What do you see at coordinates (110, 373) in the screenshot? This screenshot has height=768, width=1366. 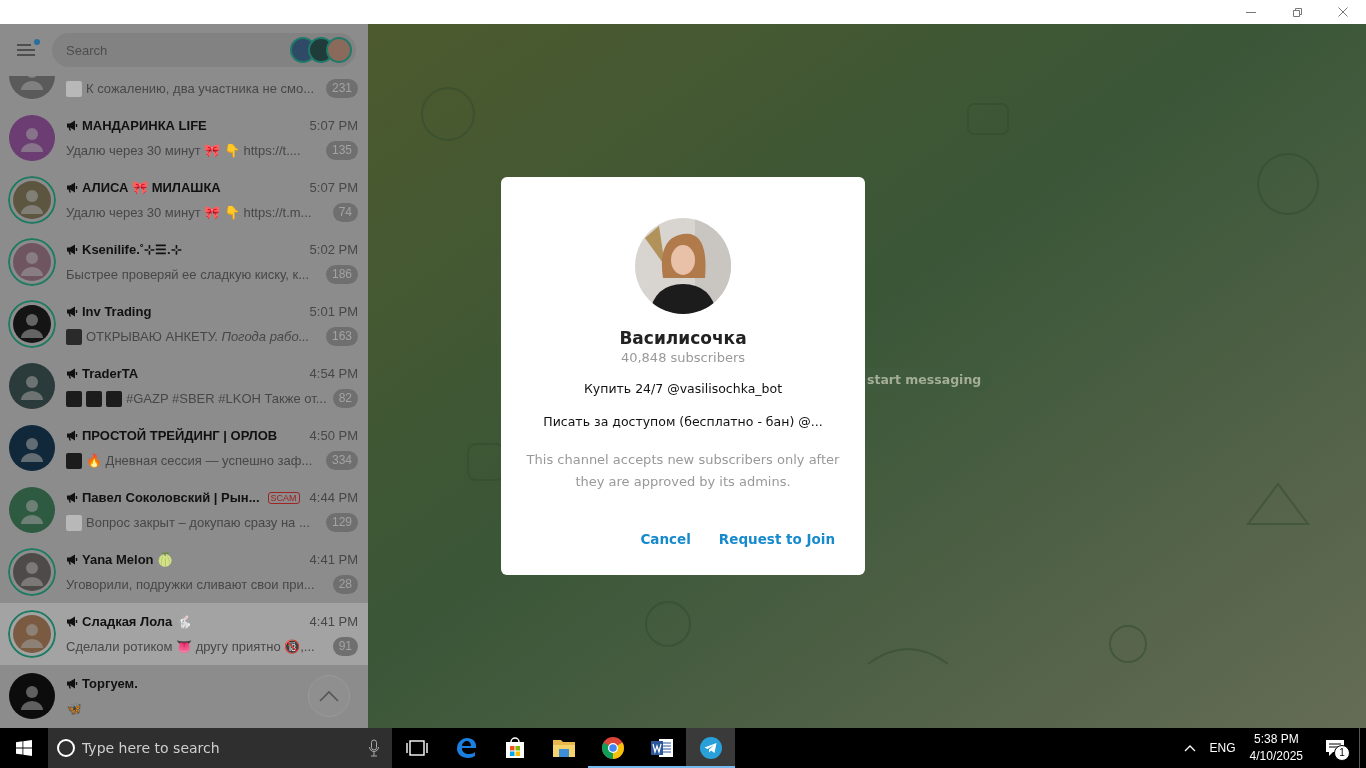 I see `chat-name: TraderTA` at bounding box center [110, 373].